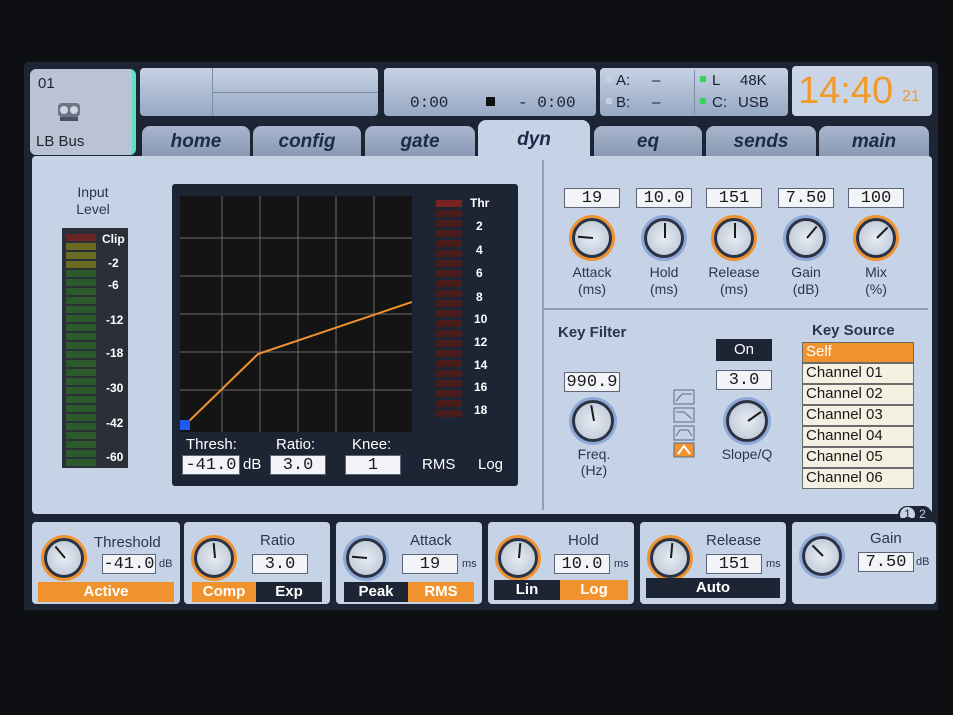 This screenshot has width=953, height=715. Describe the element at coordinates (648, 142) in the screenshot. I see `tab-eq: eq` at that location.